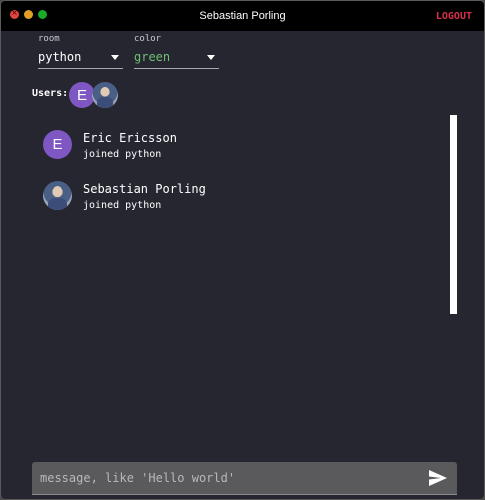  I want to click on message-author: Eric Ericsson, so click(130, 138).